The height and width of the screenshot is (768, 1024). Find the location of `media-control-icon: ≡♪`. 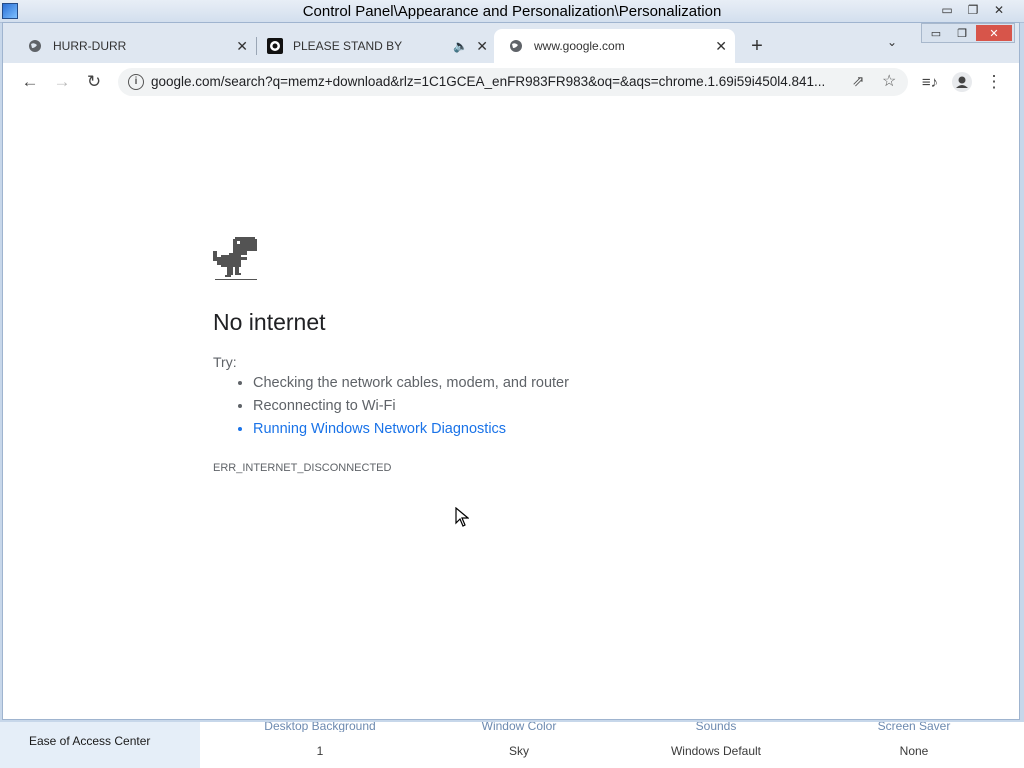

media-control-icon: ≡♪ is located at coordinates (930, 82).